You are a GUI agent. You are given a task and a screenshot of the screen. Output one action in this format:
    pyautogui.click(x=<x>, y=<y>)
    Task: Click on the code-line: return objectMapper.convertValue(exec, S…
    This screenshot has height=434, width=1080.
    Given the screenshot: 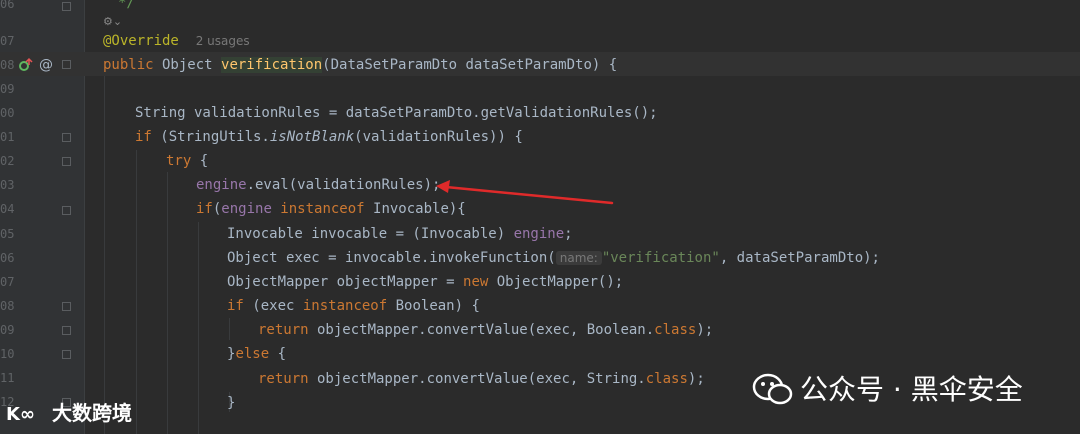 What is the action you would take?
    pyautogui.click(x=481, y=379)
    